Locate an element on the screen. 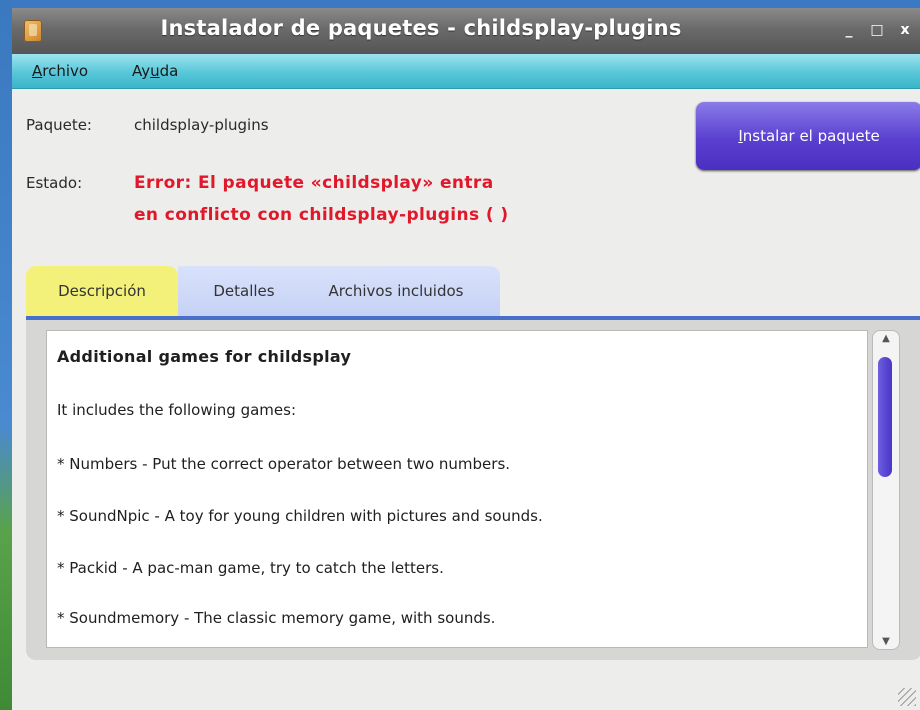 The width and height of the screenshot is (920, 710). menu-bar: Archivo Ayuda is located at coordinates (466, 71).